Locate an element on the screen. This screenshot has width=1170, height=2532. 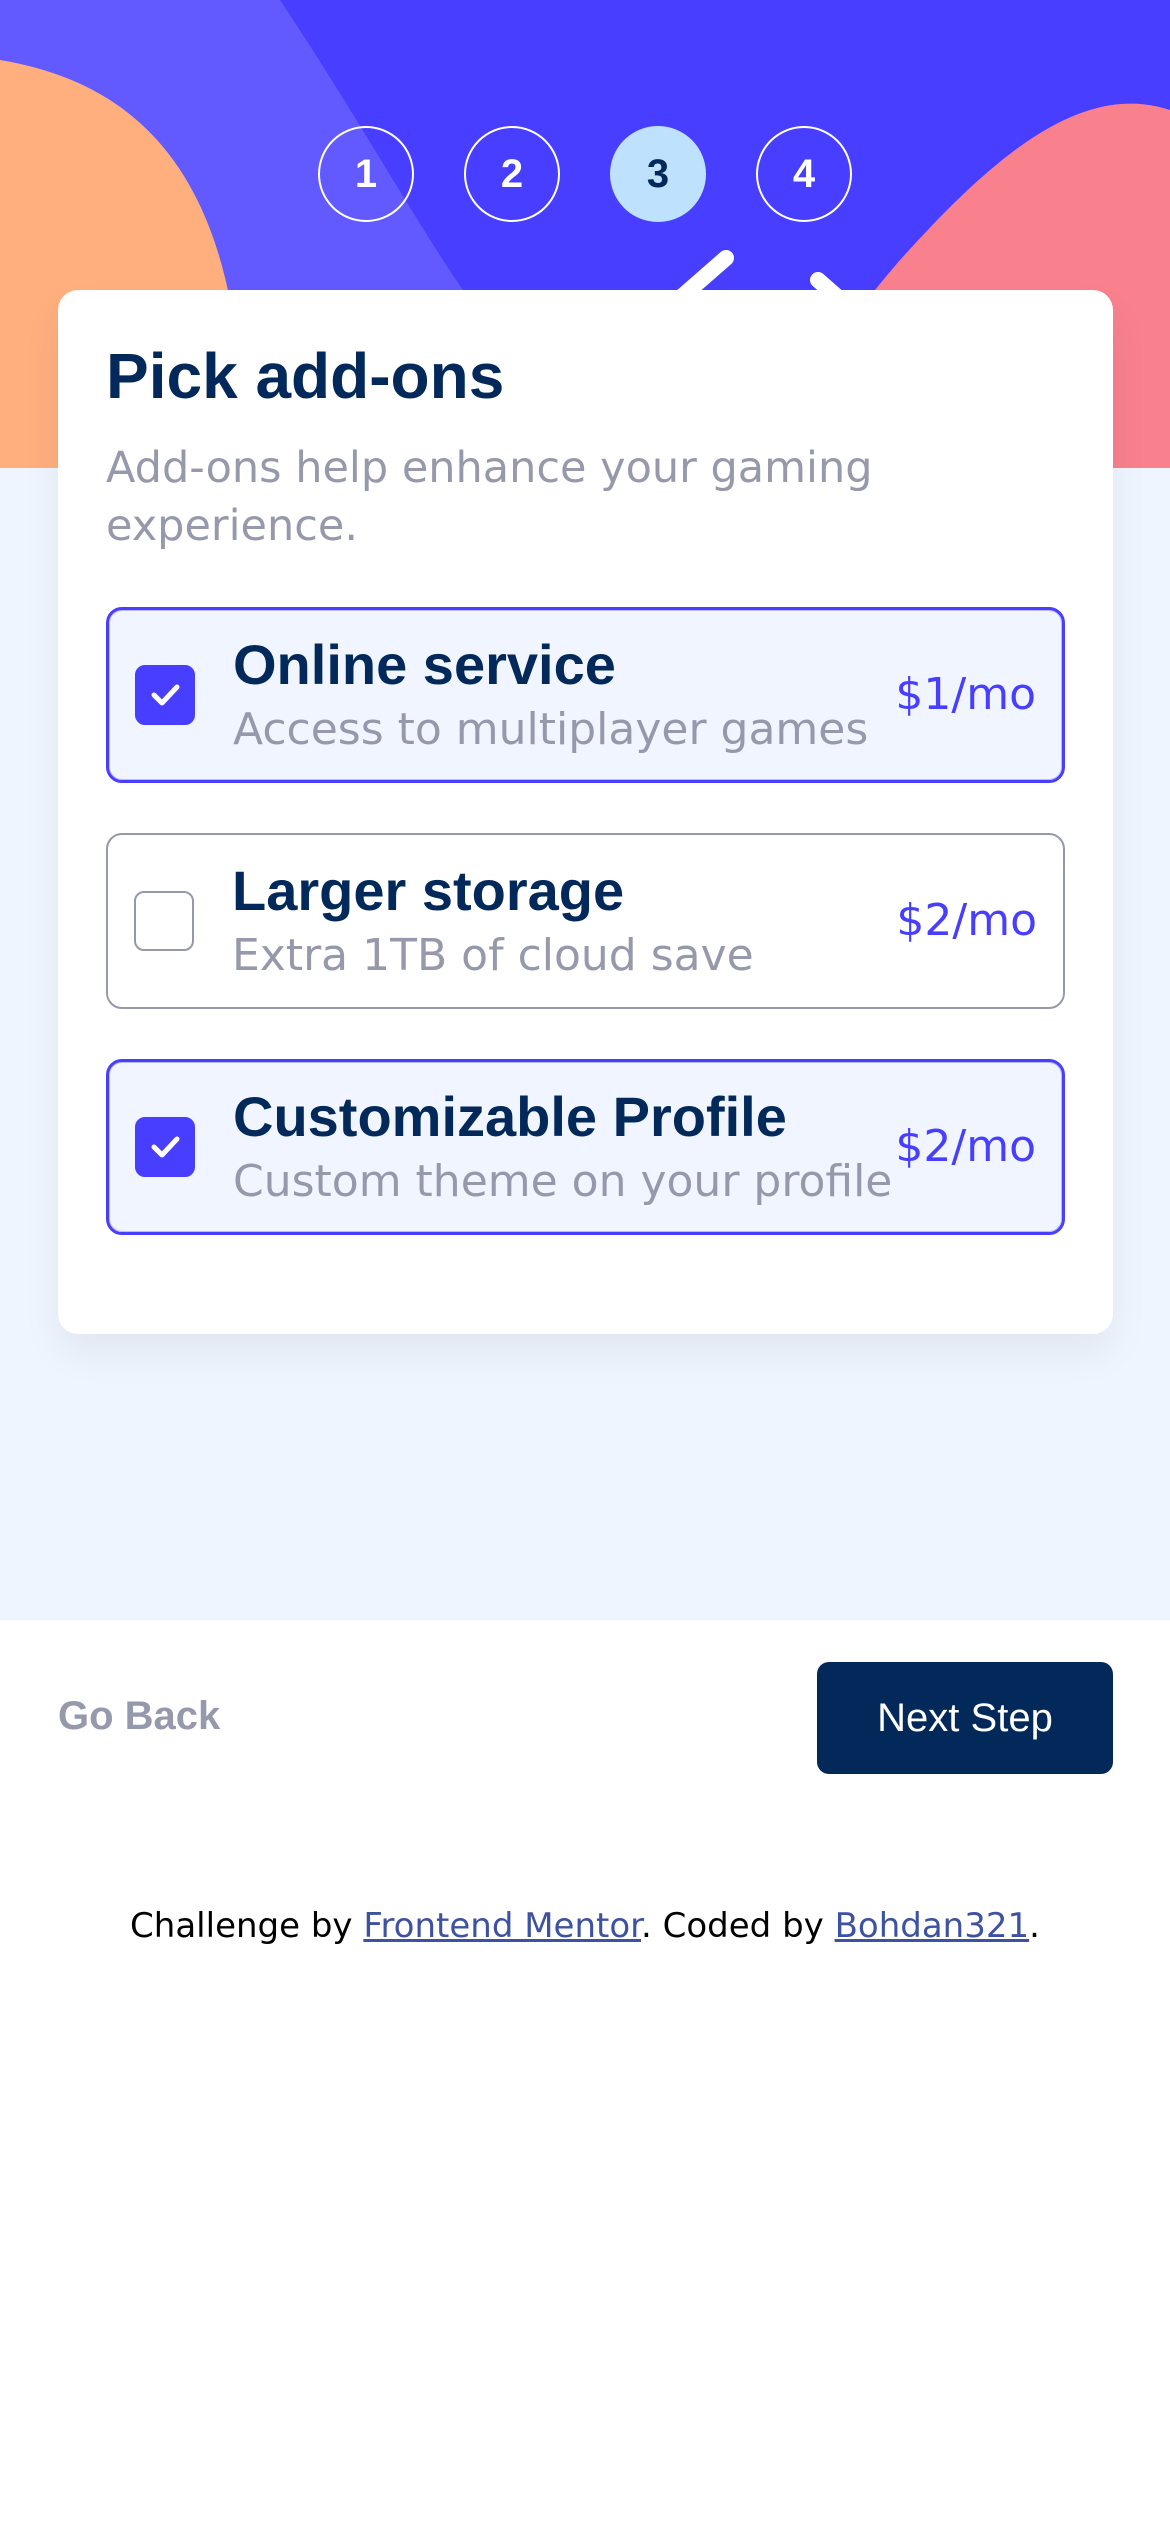
addon-name: Online service is located at coordinates (424, 665).